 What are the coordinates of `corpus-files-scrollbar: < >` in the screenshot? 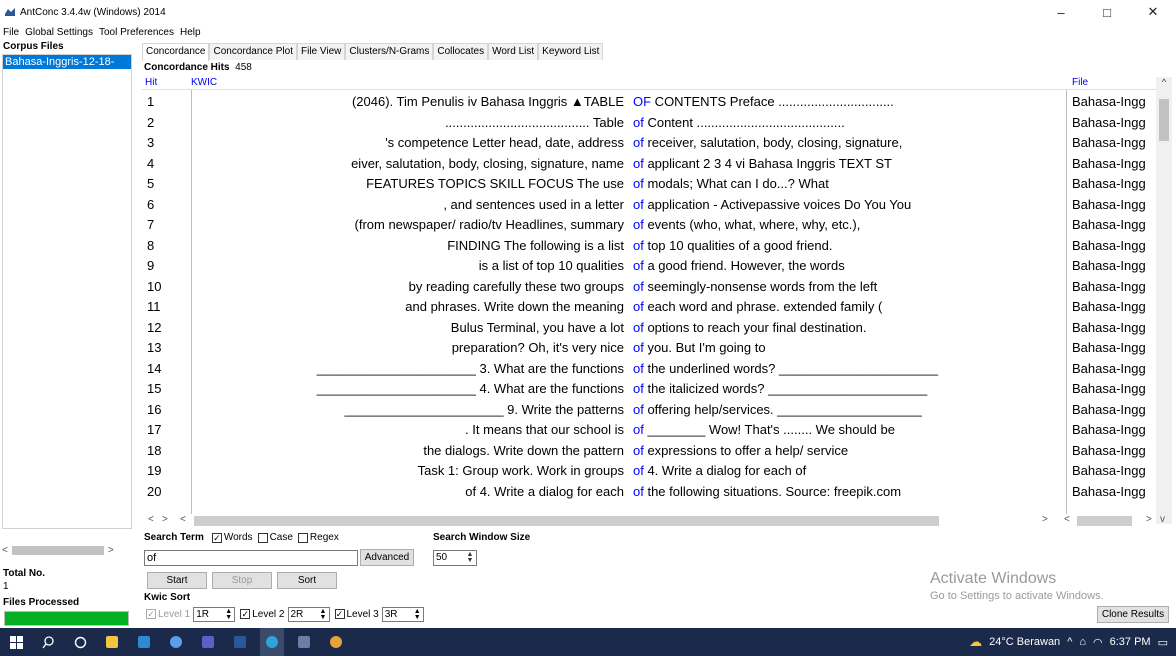 It's located at (67, 550).